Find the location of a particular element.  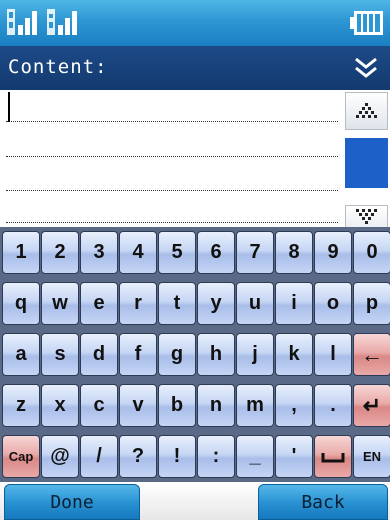

key-o: o is located at coordinates (333, 303).